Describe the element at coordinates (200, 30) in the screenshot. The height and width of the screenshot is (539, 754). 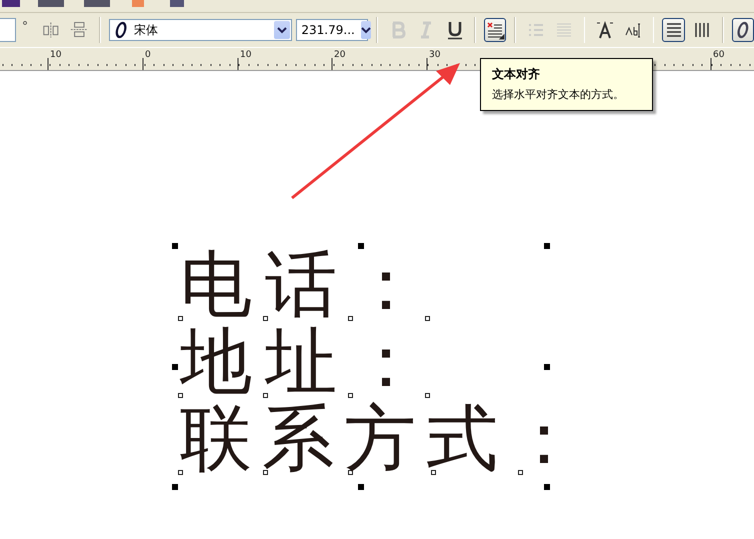
I see `font-dropdown: 宋体` at that location.